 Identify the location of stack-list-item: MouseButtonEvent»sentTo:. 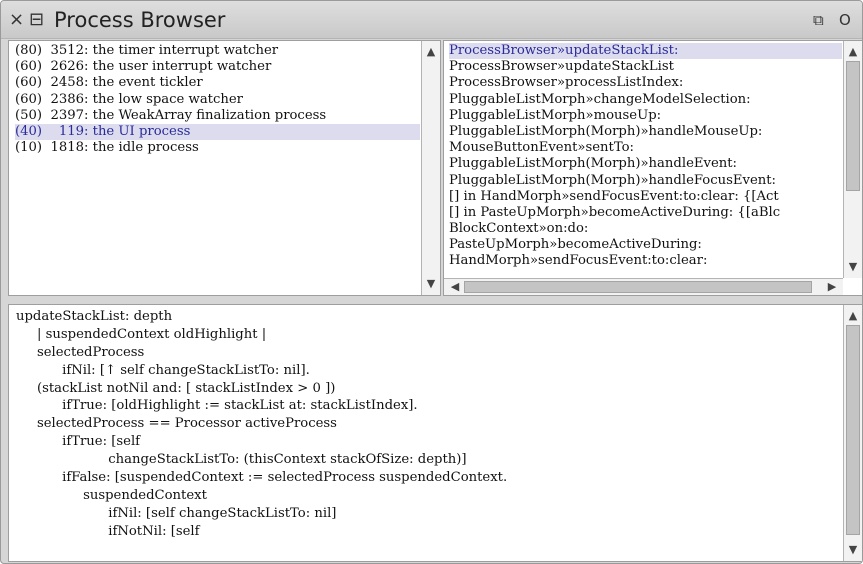
(645, 148).